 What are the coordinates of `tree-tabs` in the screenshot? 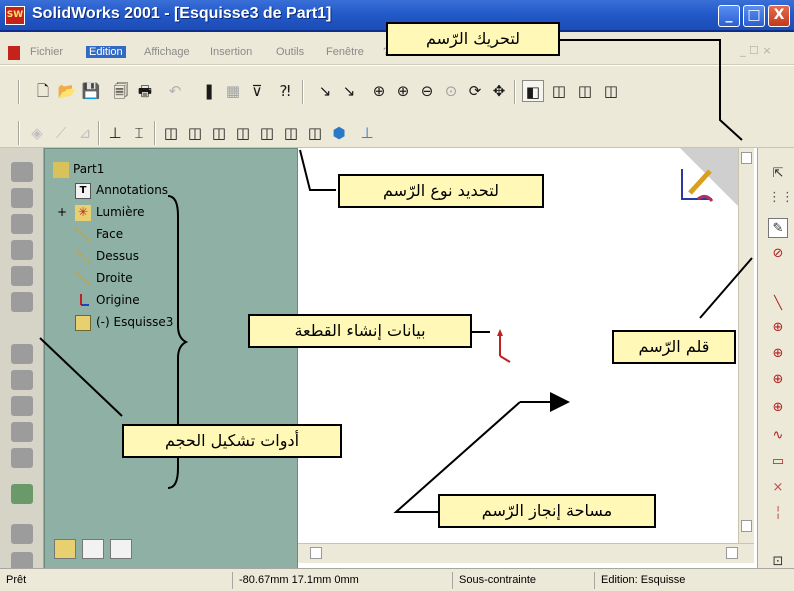 It's located at (171, 550).